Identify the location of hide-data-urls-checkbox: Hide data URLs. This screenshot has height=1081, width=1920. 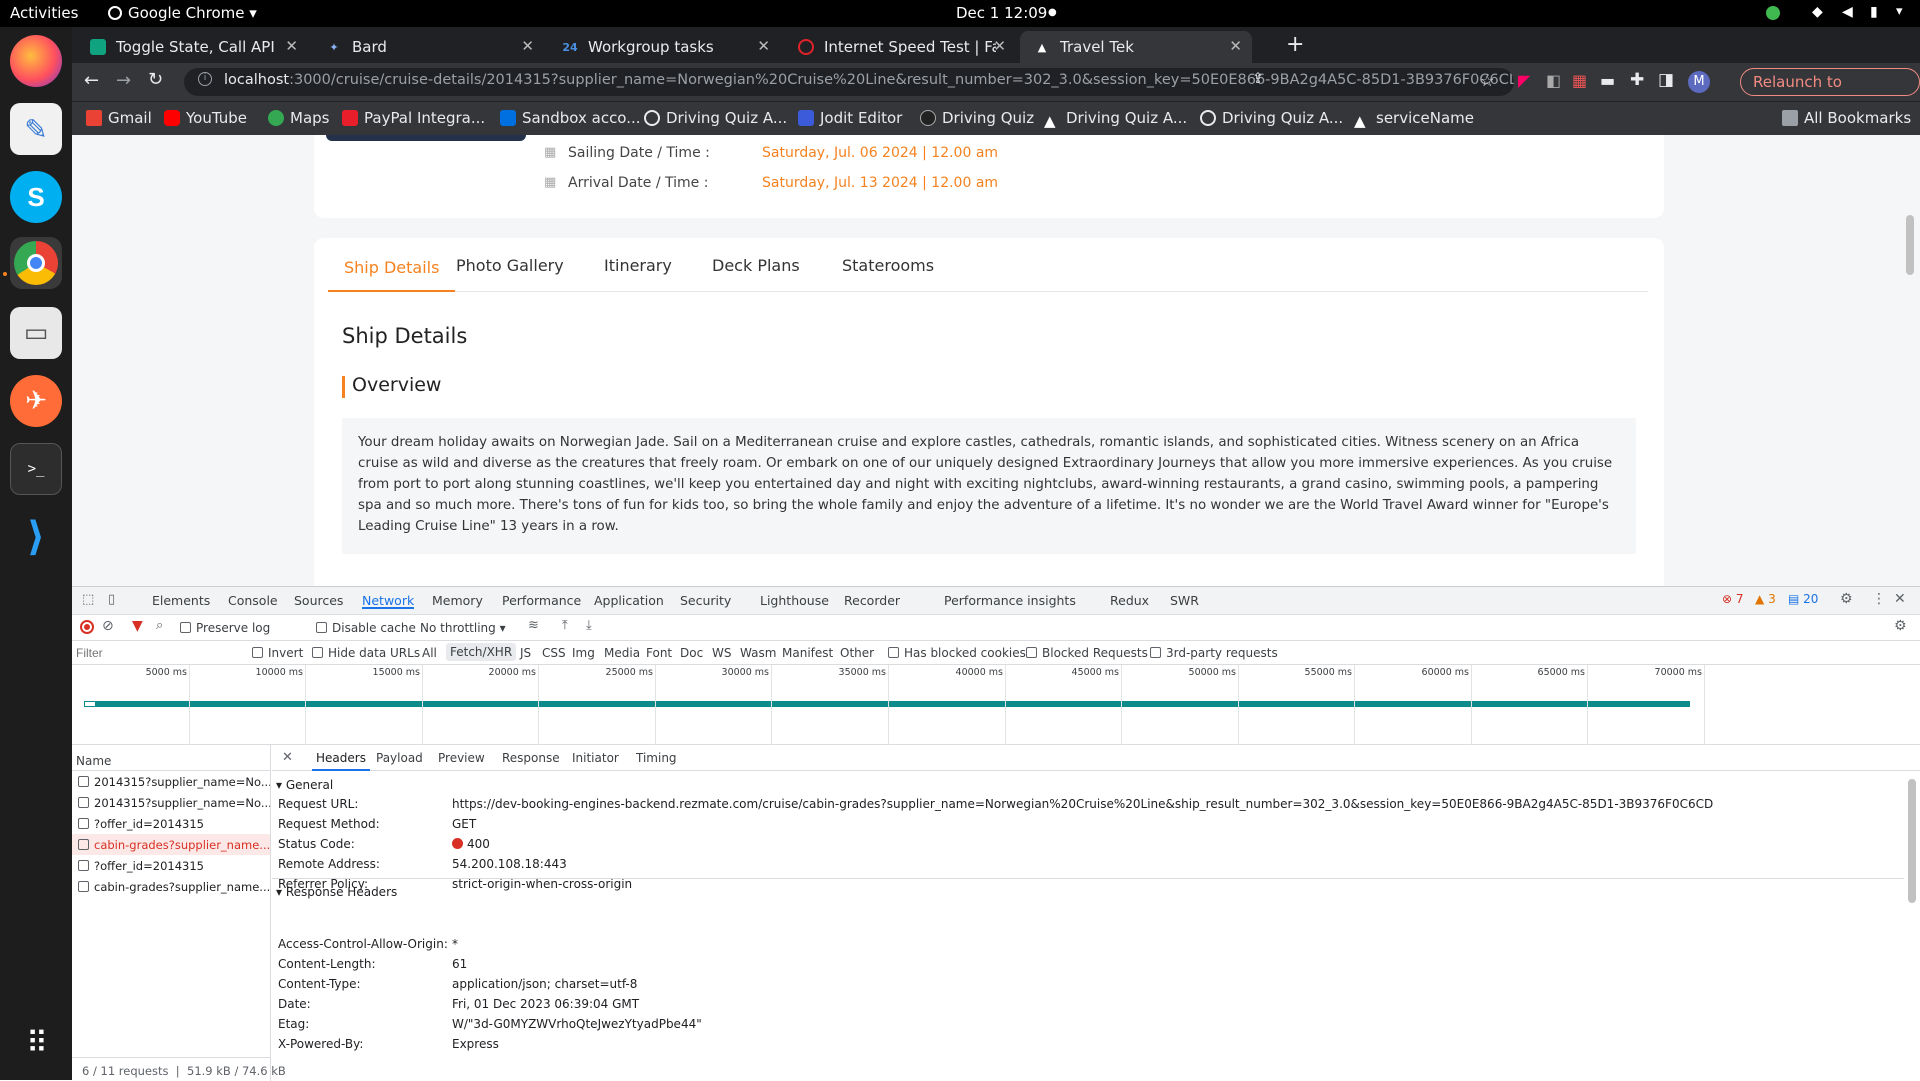
(366, 653).